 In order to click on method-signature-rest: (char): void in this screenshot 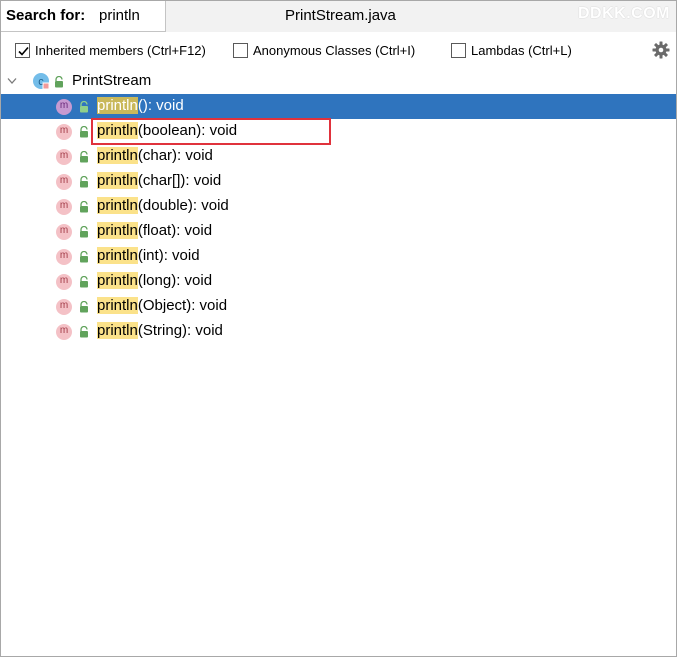, I will do `click(175, 155)`.